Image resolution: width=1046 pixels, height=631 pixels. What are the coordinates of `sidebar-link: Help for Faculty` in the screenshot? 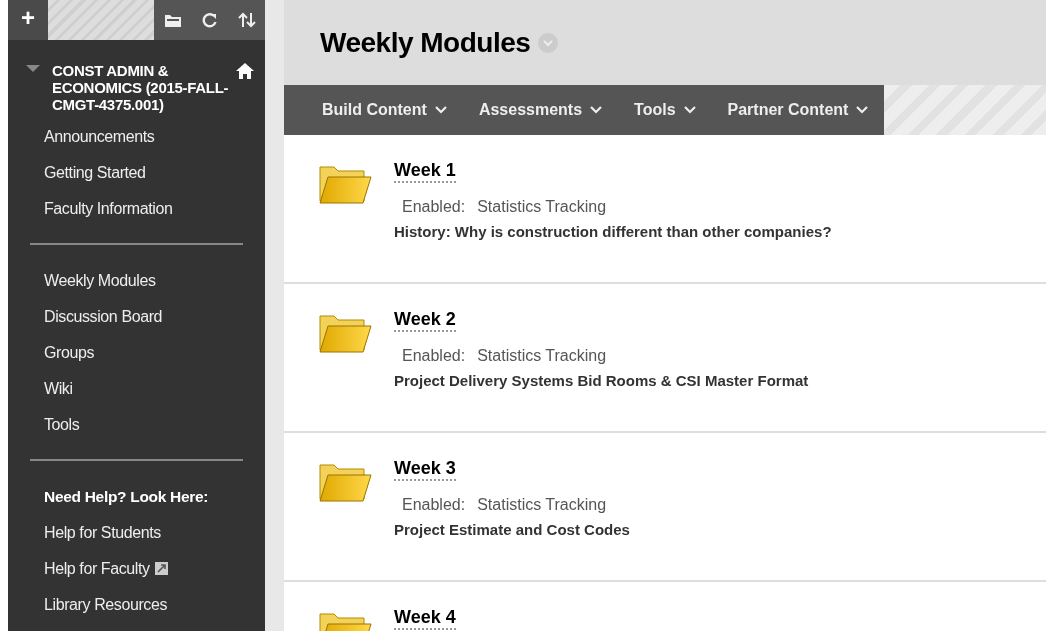 It's located at (136, 569).